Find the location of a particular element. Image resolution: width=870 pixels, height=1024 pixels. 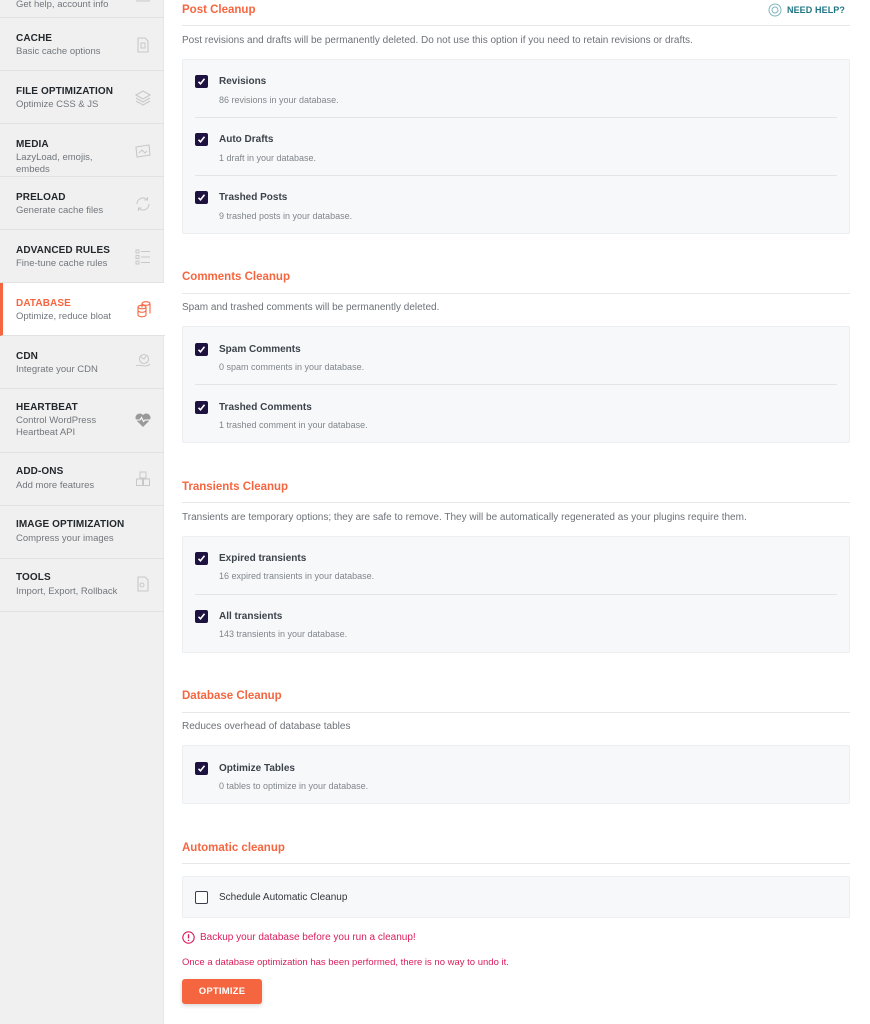

sidebar-item-cdn: CDN Integrate your CDN is located at coordinates (82, 362).